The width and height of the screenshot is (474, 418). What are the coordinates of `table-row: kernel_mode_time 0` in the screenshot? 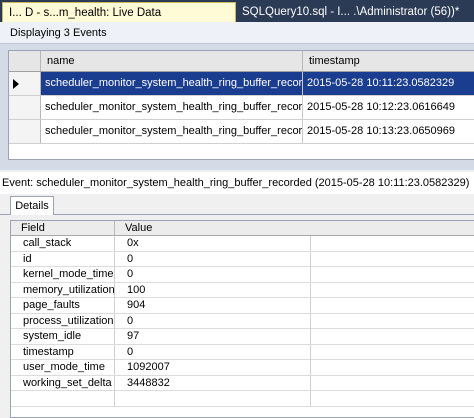 It's located at (242, 275).